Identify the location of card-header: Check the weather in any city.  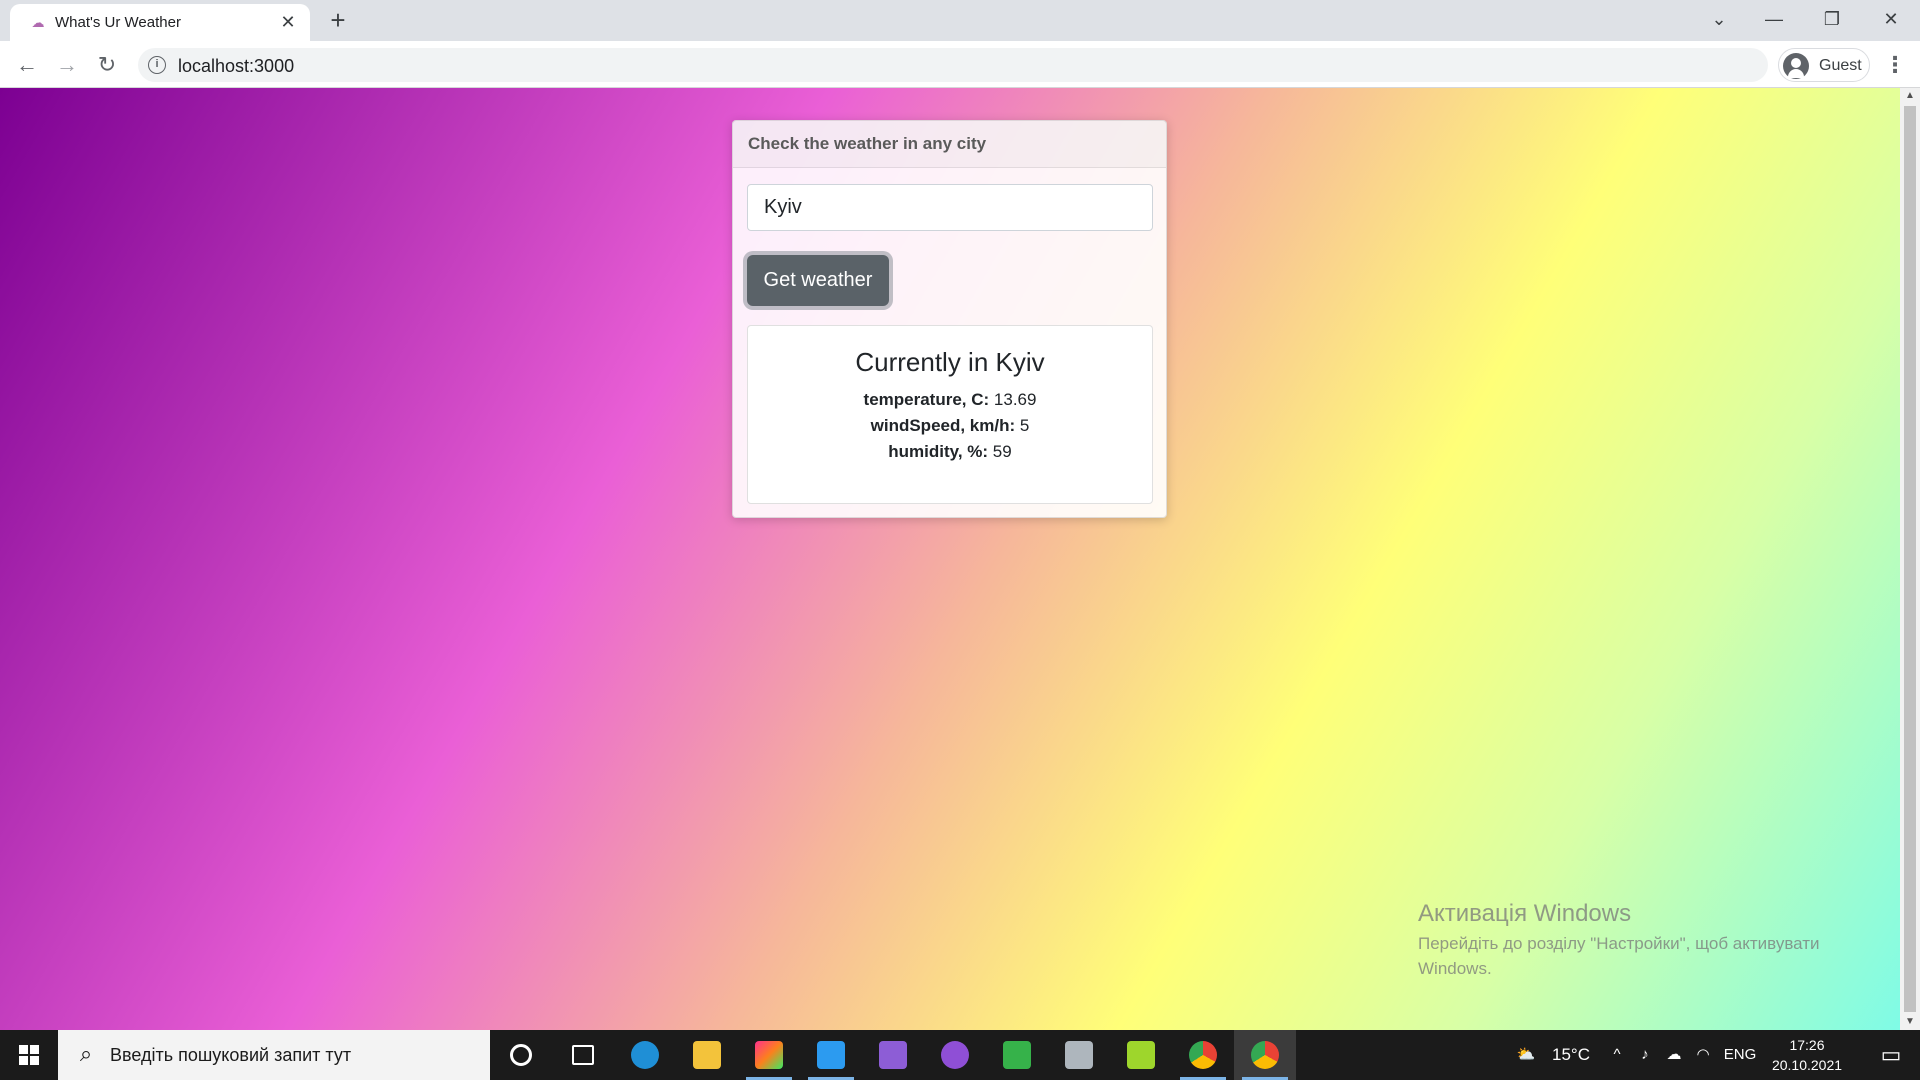
(949, 144).